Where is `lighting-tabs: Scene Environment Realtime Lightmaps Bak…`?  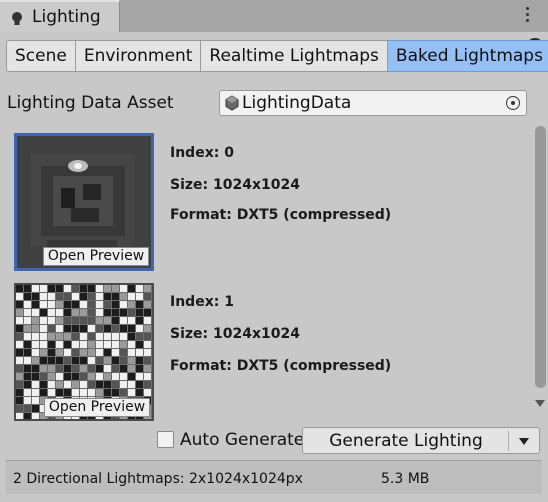
lighting-tabs: Scene Environment Realtime Lightmaps Bak… is located at coordinates (277, 56).